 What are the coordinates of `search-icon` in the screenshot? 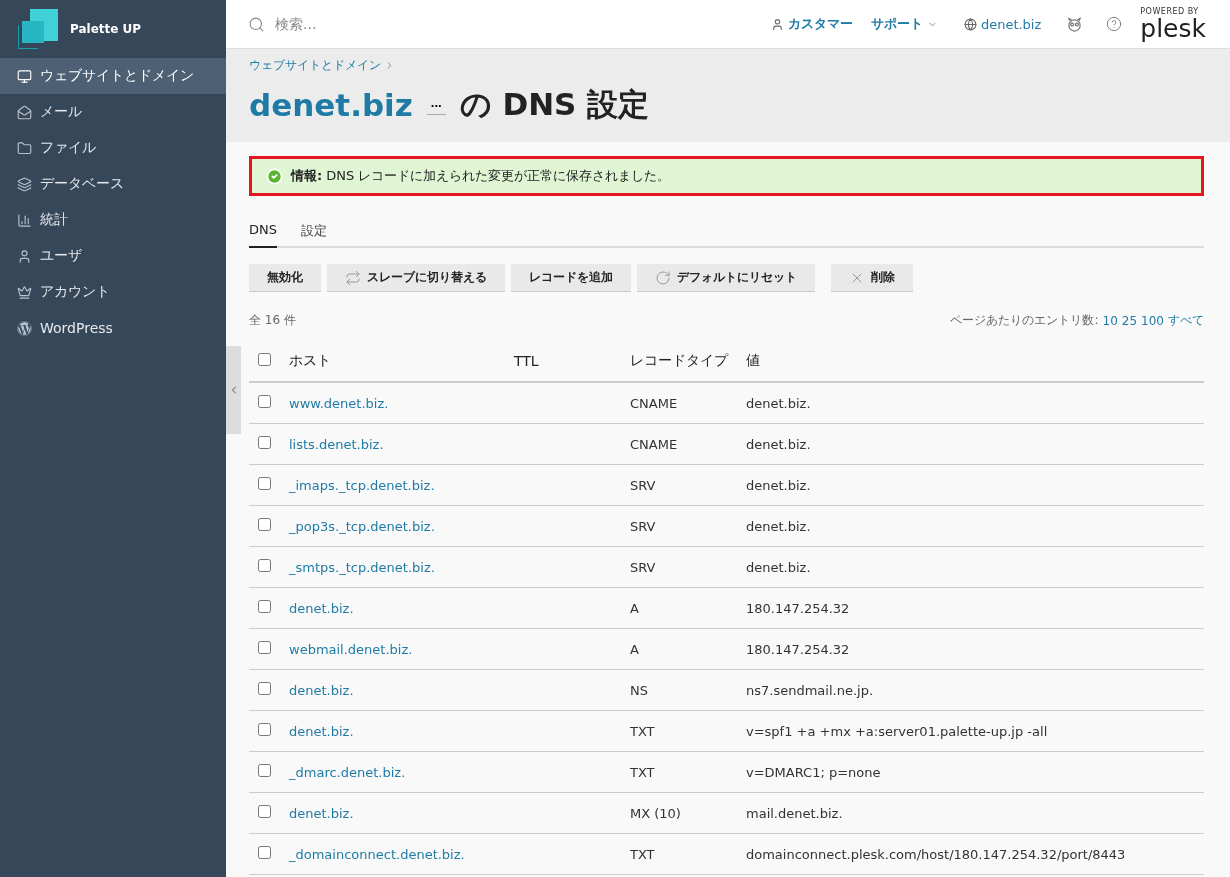 It's located at (256, 24).